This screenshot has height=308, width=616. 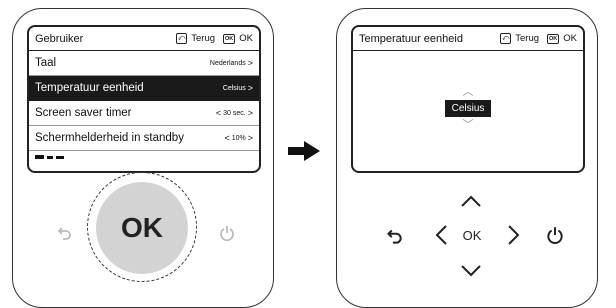 What do you see at coordinates (468, 125) in the screenshot?
I see `caret-down-icon: ﹀` at bounding box center [468, 125].